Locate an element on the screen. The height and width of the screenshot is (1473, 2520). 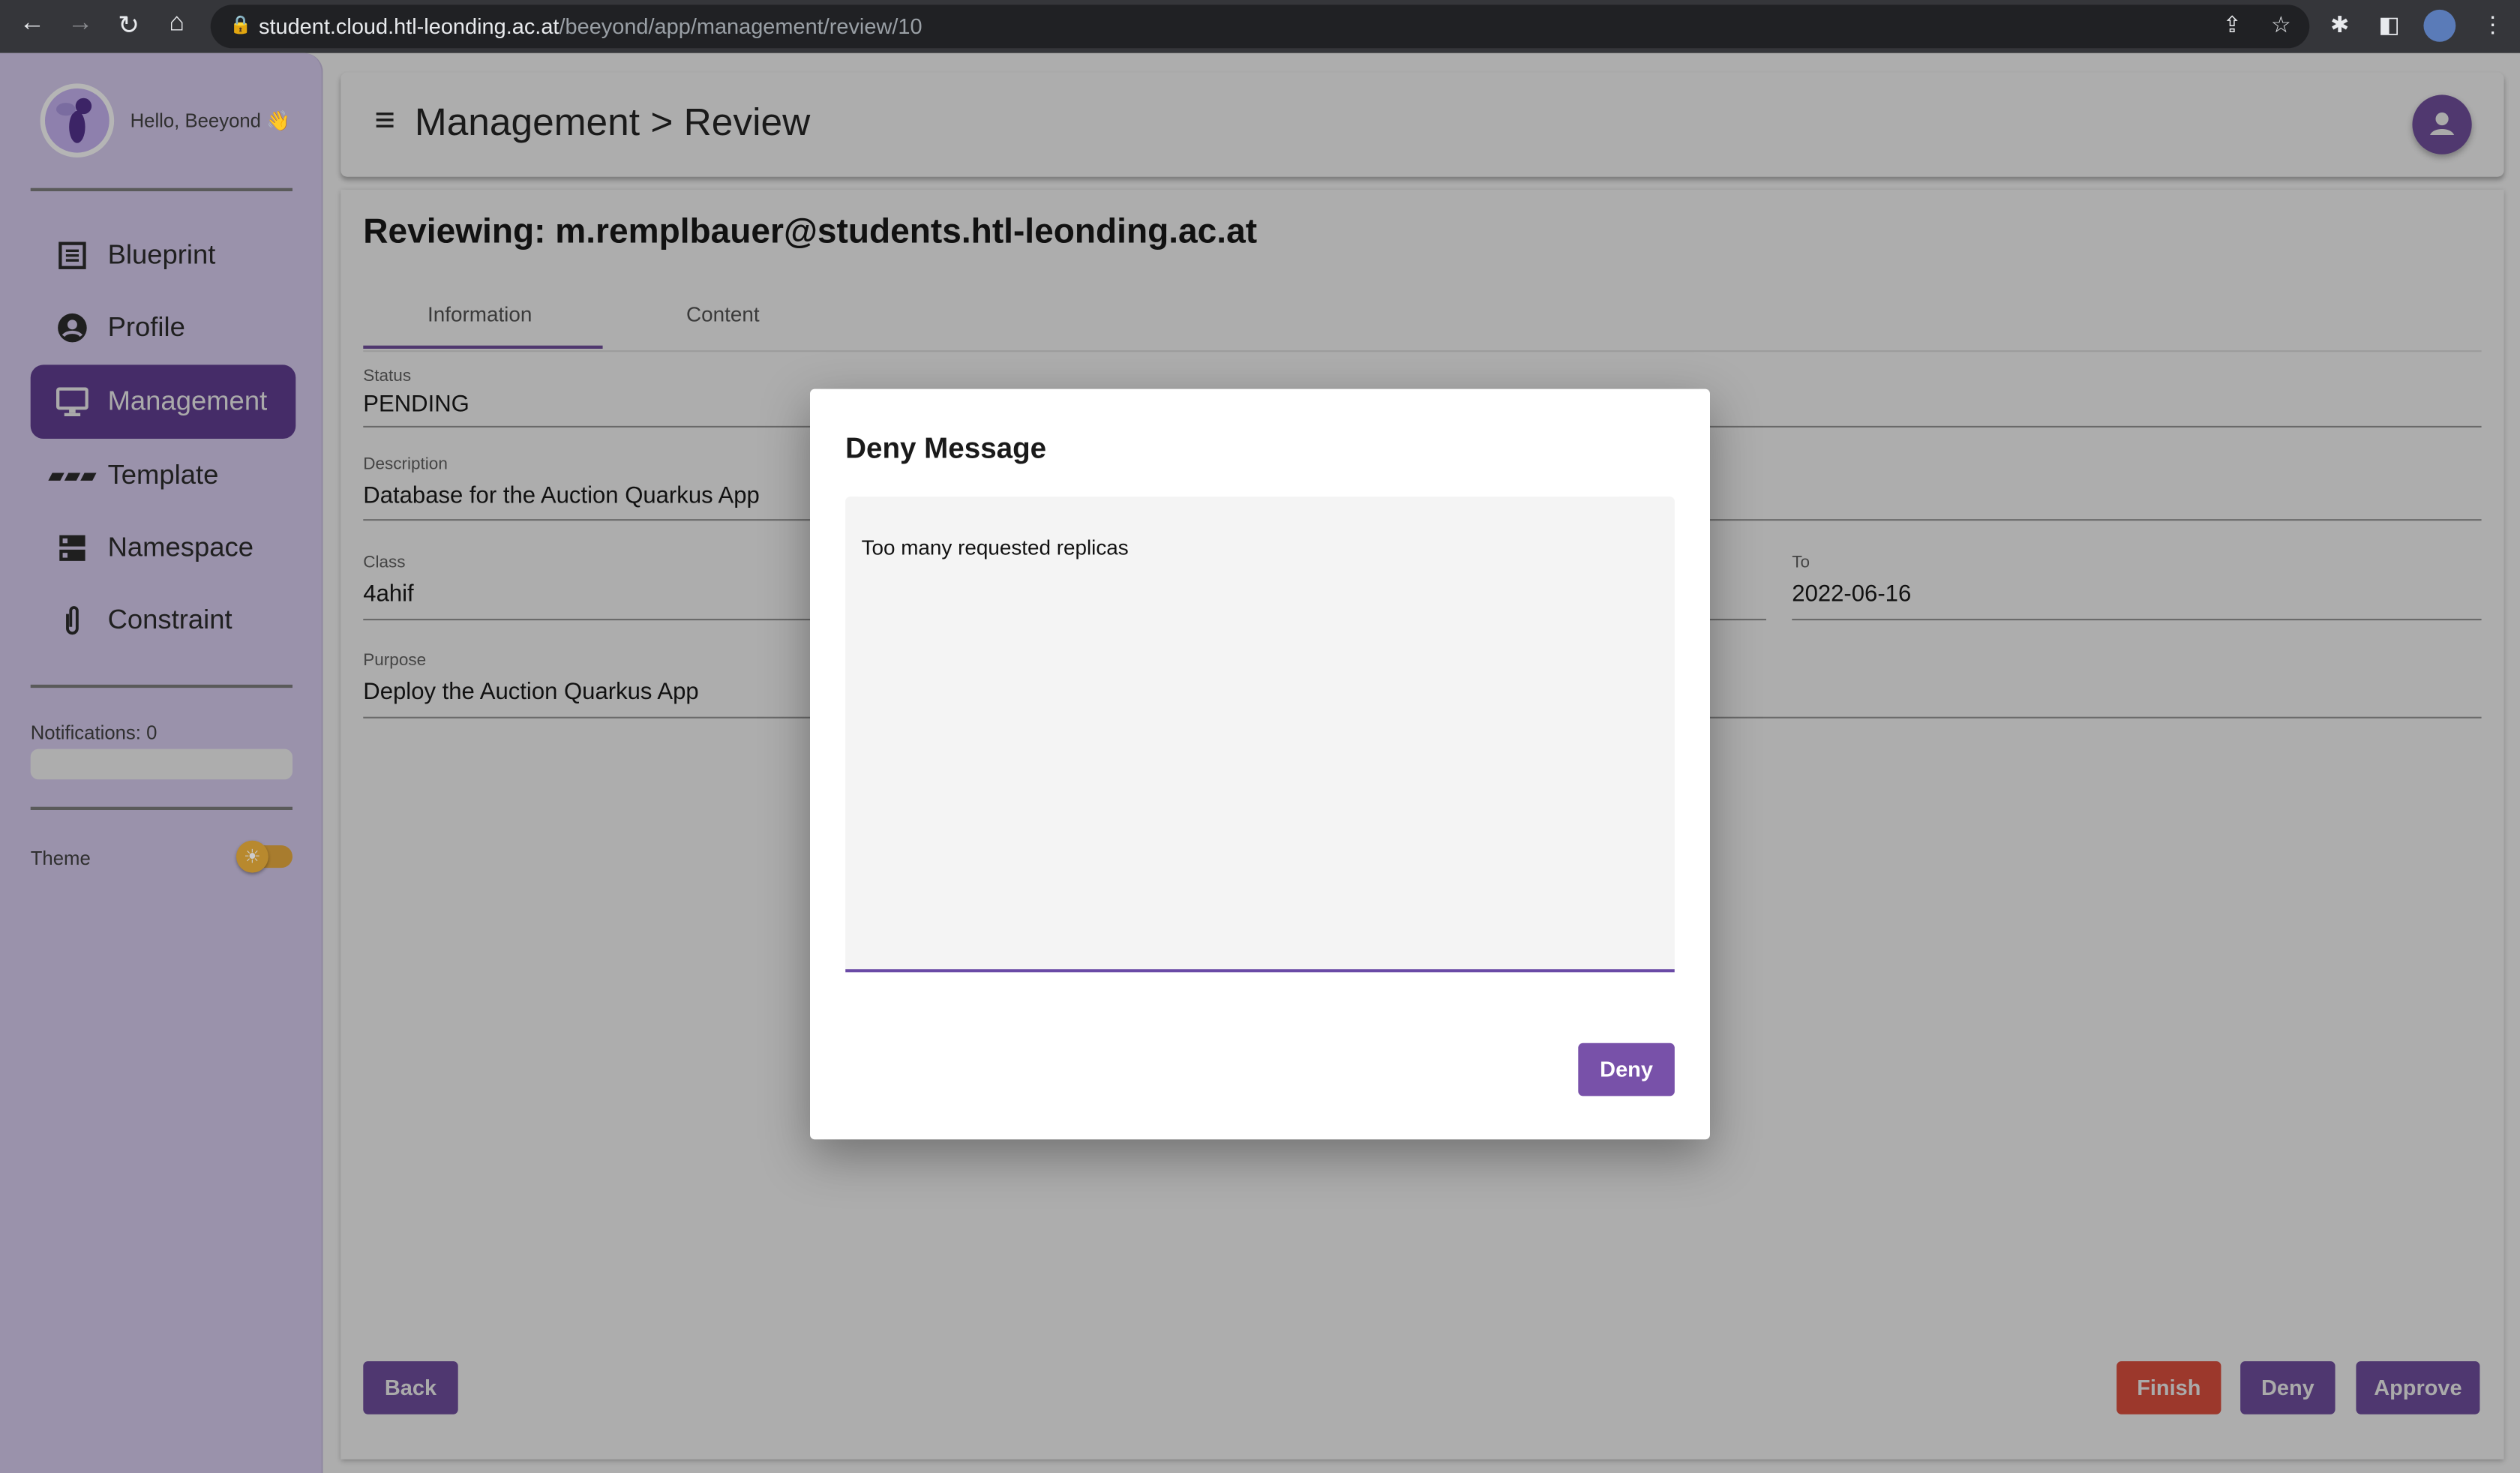
sun-icon: ☀ is located at coordinates (252, 856).